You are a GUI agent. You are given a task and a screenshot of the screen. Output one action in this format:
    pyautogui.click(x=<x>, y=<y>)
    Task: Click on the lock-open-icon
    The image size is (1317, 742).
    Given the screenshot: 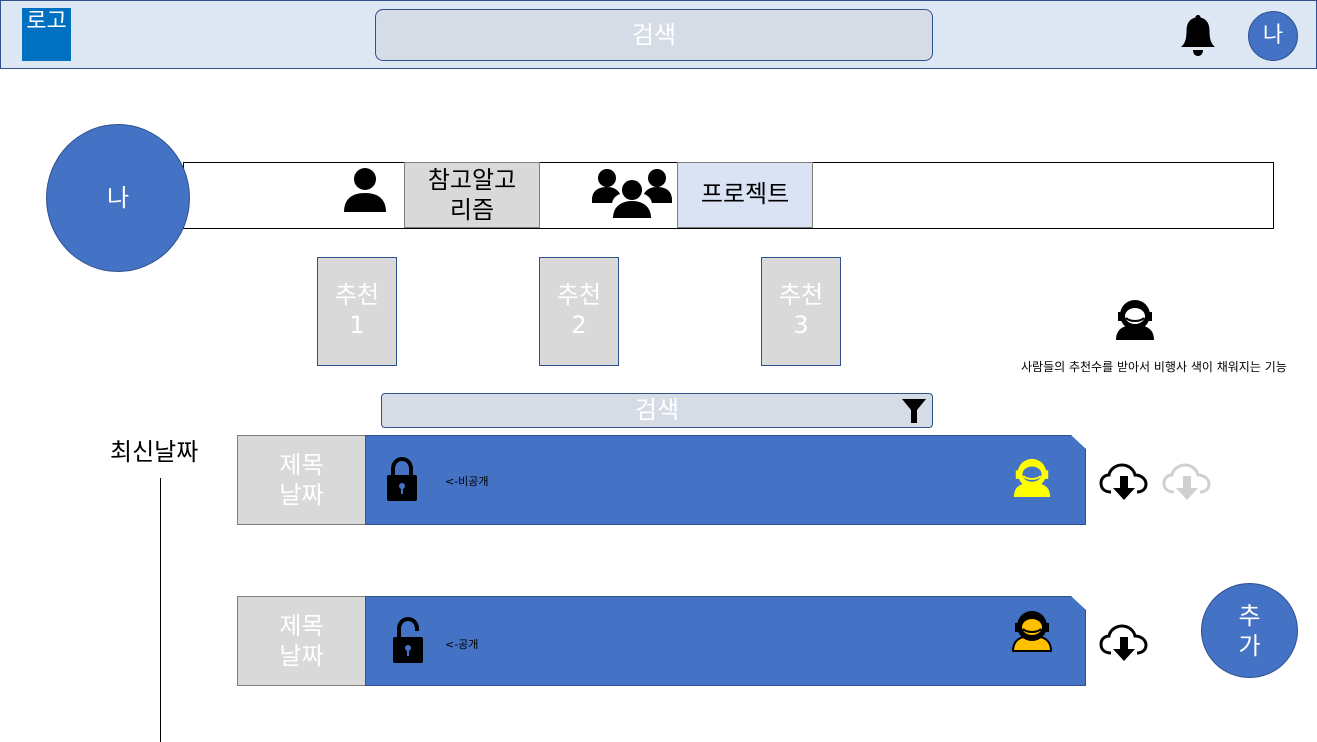 What is the action you would take?
    pyautogui.click(x=408, y=641)
    